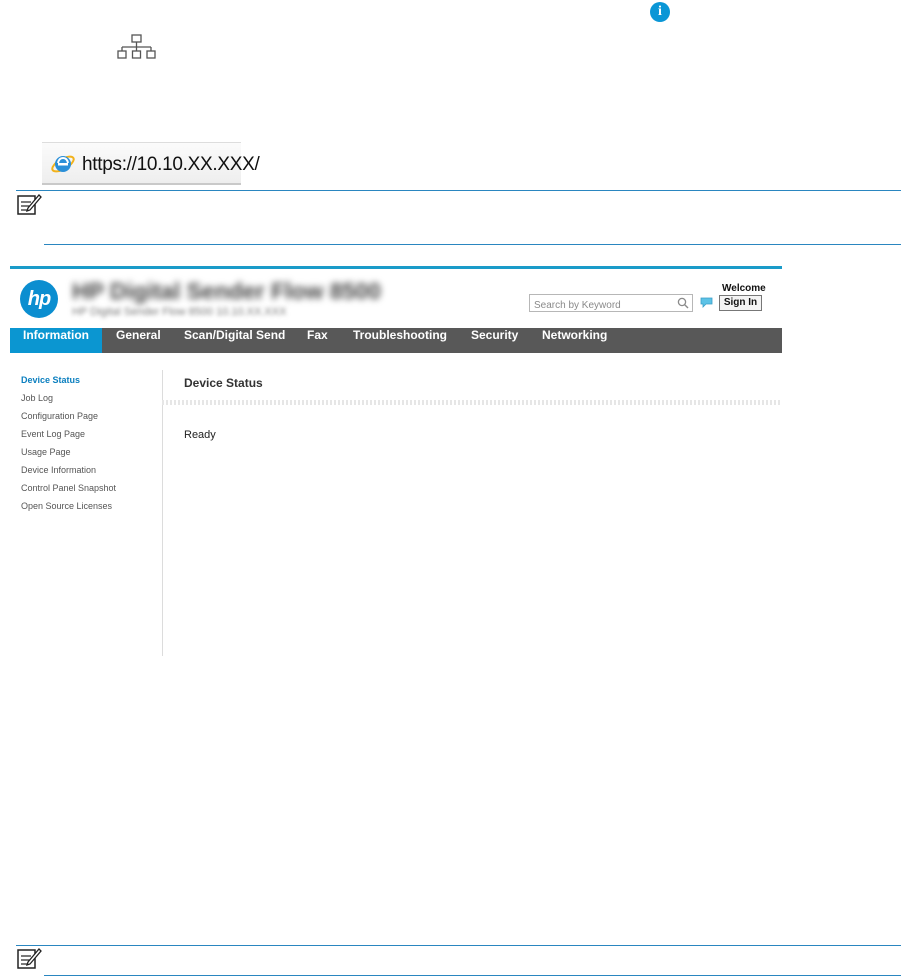 The height and width of the screenshot is (978, 901). Describe the element at coordinates (400, 340) in the screenshot. I see `tab-troubleshooting: Troubleshooting` at that location.